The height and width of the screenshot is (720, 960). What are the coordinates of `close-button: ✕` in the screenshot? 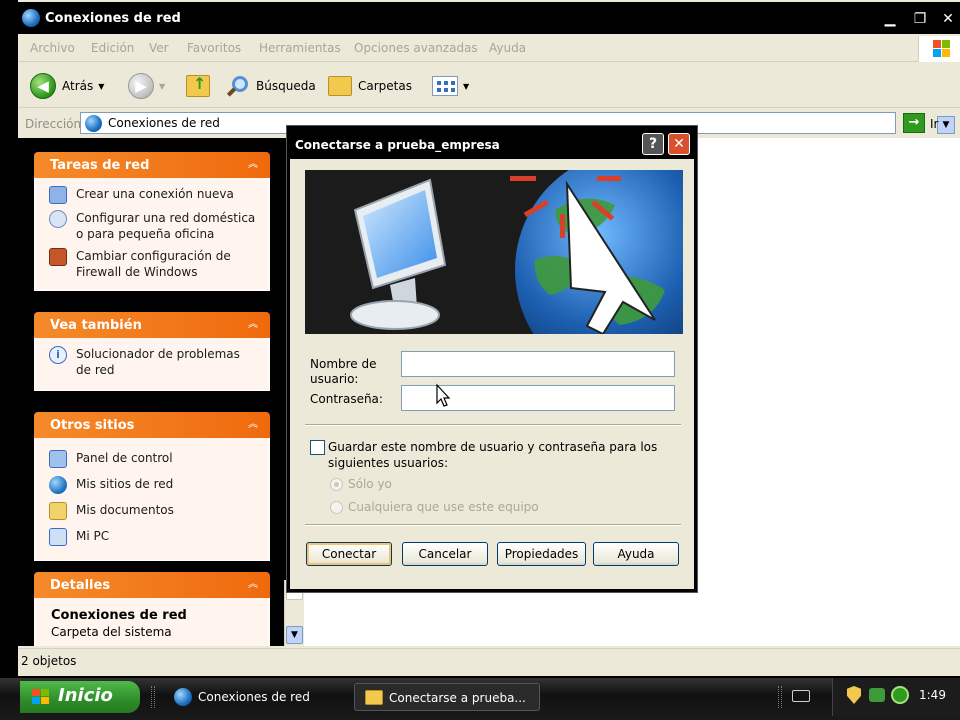 It's located at (948, 19).